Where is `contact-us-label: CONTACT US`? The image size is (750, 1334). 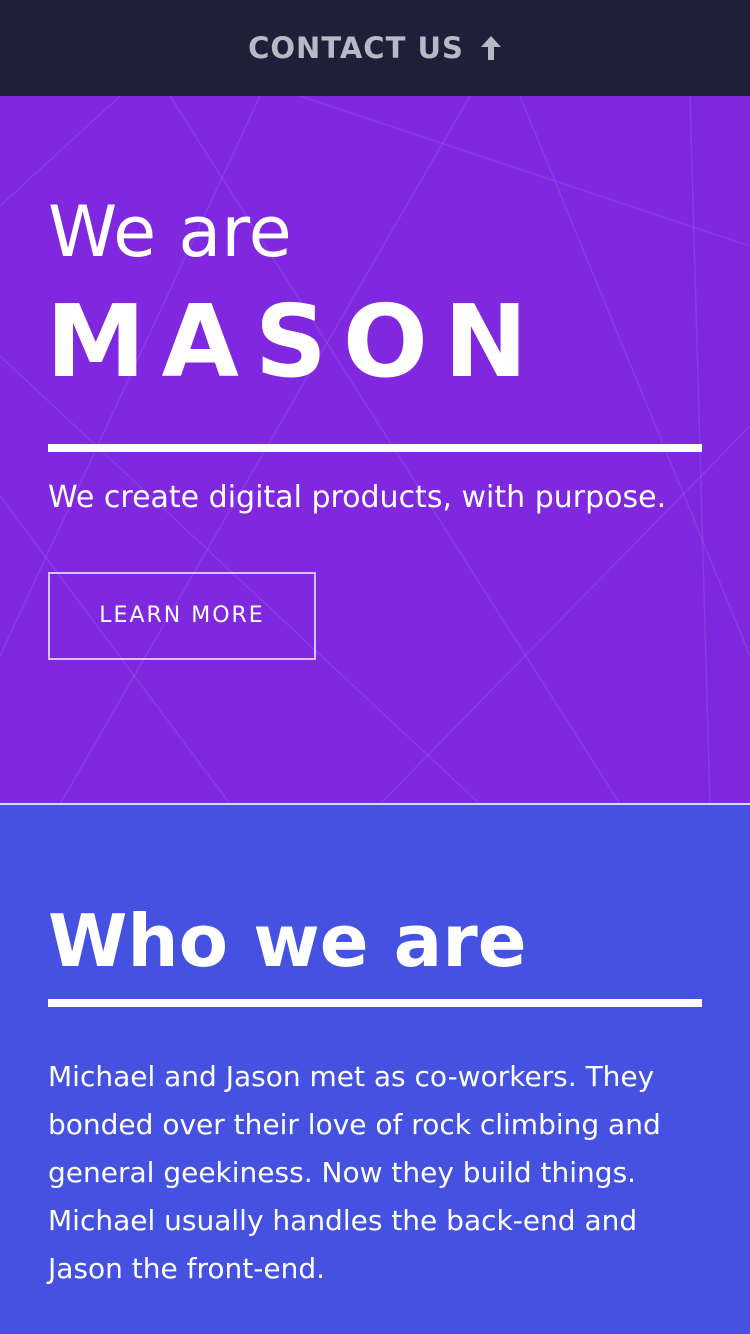 contact-us-label: CONTACT US is located at coordinates (356, 48).